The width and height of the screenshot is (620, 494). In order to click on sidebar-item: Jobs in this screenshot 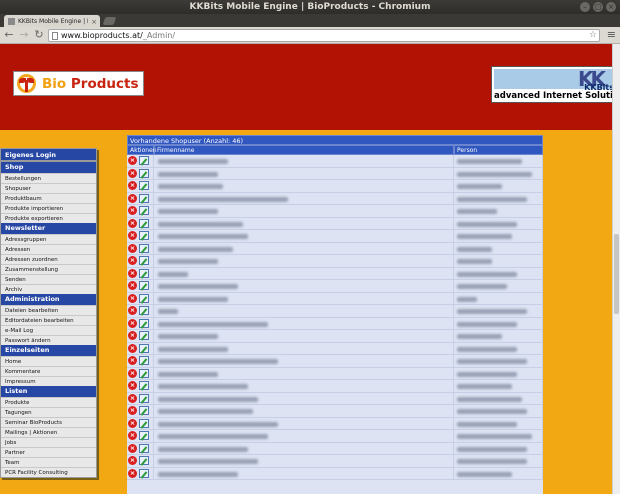, I will do `click(48, 442)`.